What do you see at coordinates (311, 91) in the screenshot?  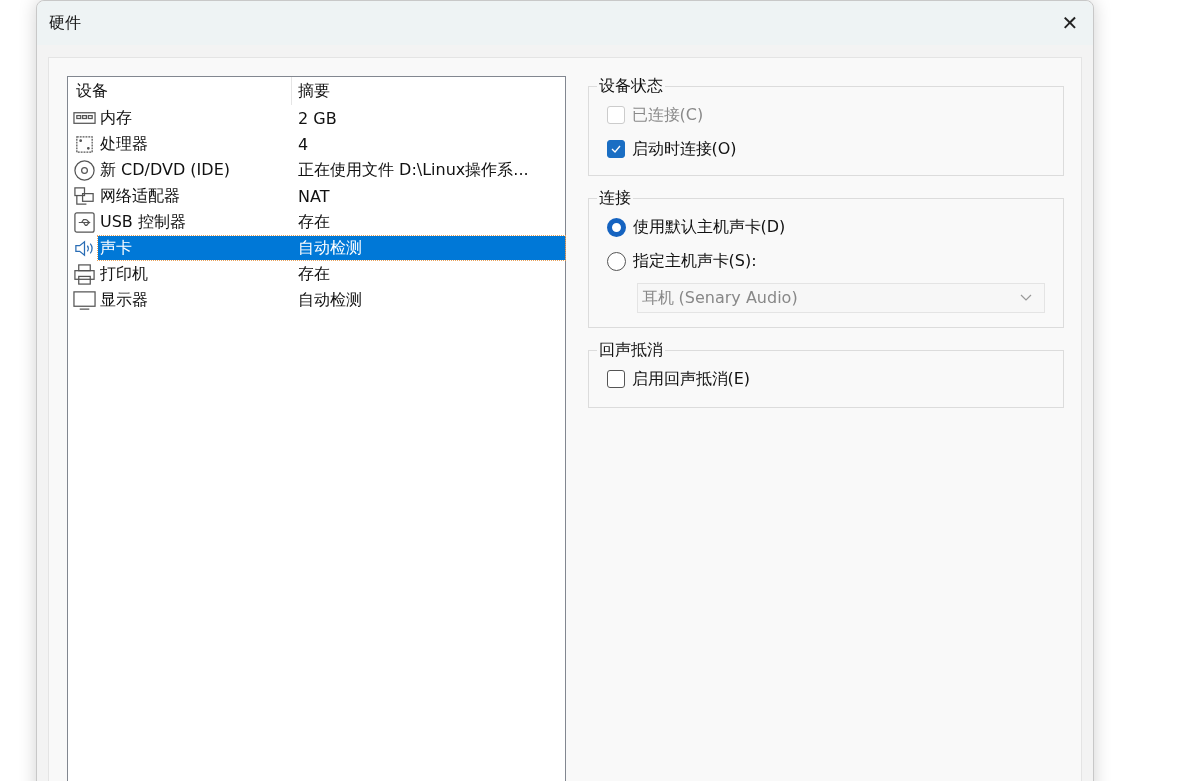 I see `column-header: 摘要` at bounding box center [311, 91].